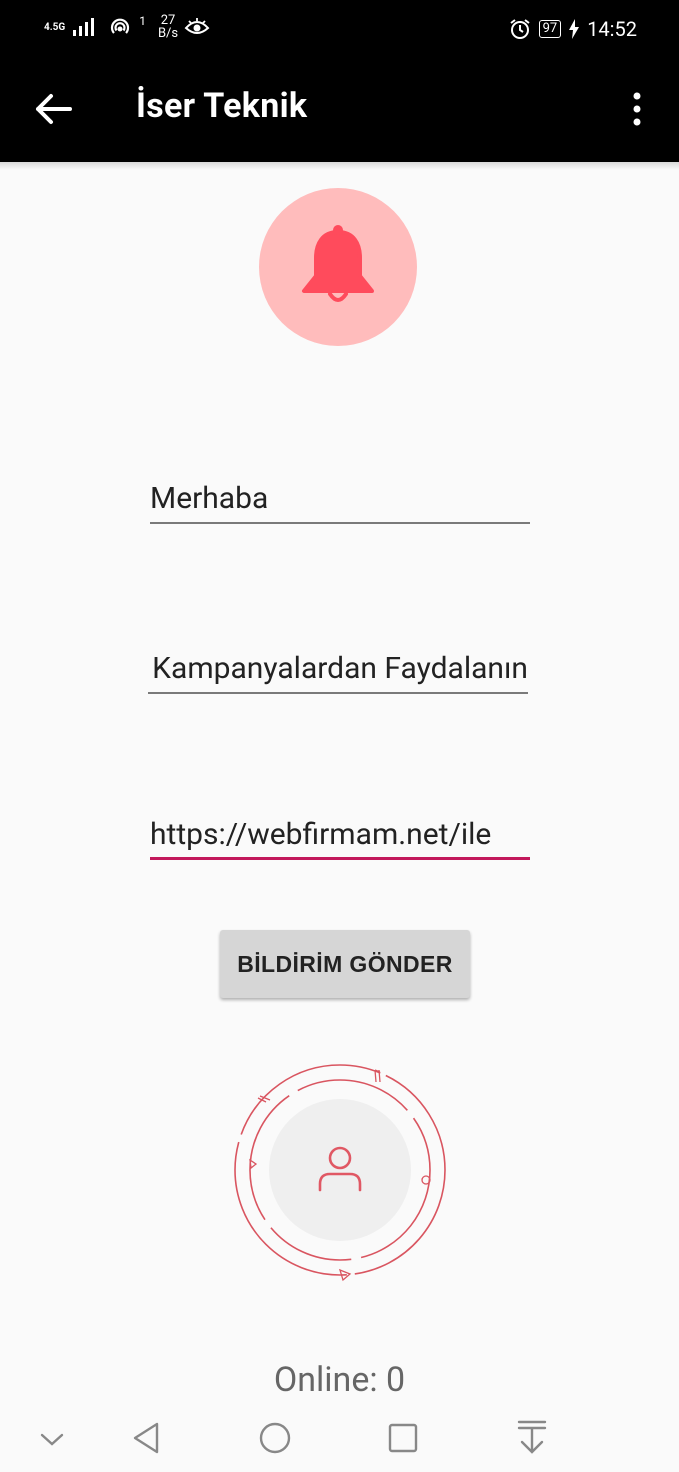  I want to click on online-count: Online: 0, so click(339, 1380).